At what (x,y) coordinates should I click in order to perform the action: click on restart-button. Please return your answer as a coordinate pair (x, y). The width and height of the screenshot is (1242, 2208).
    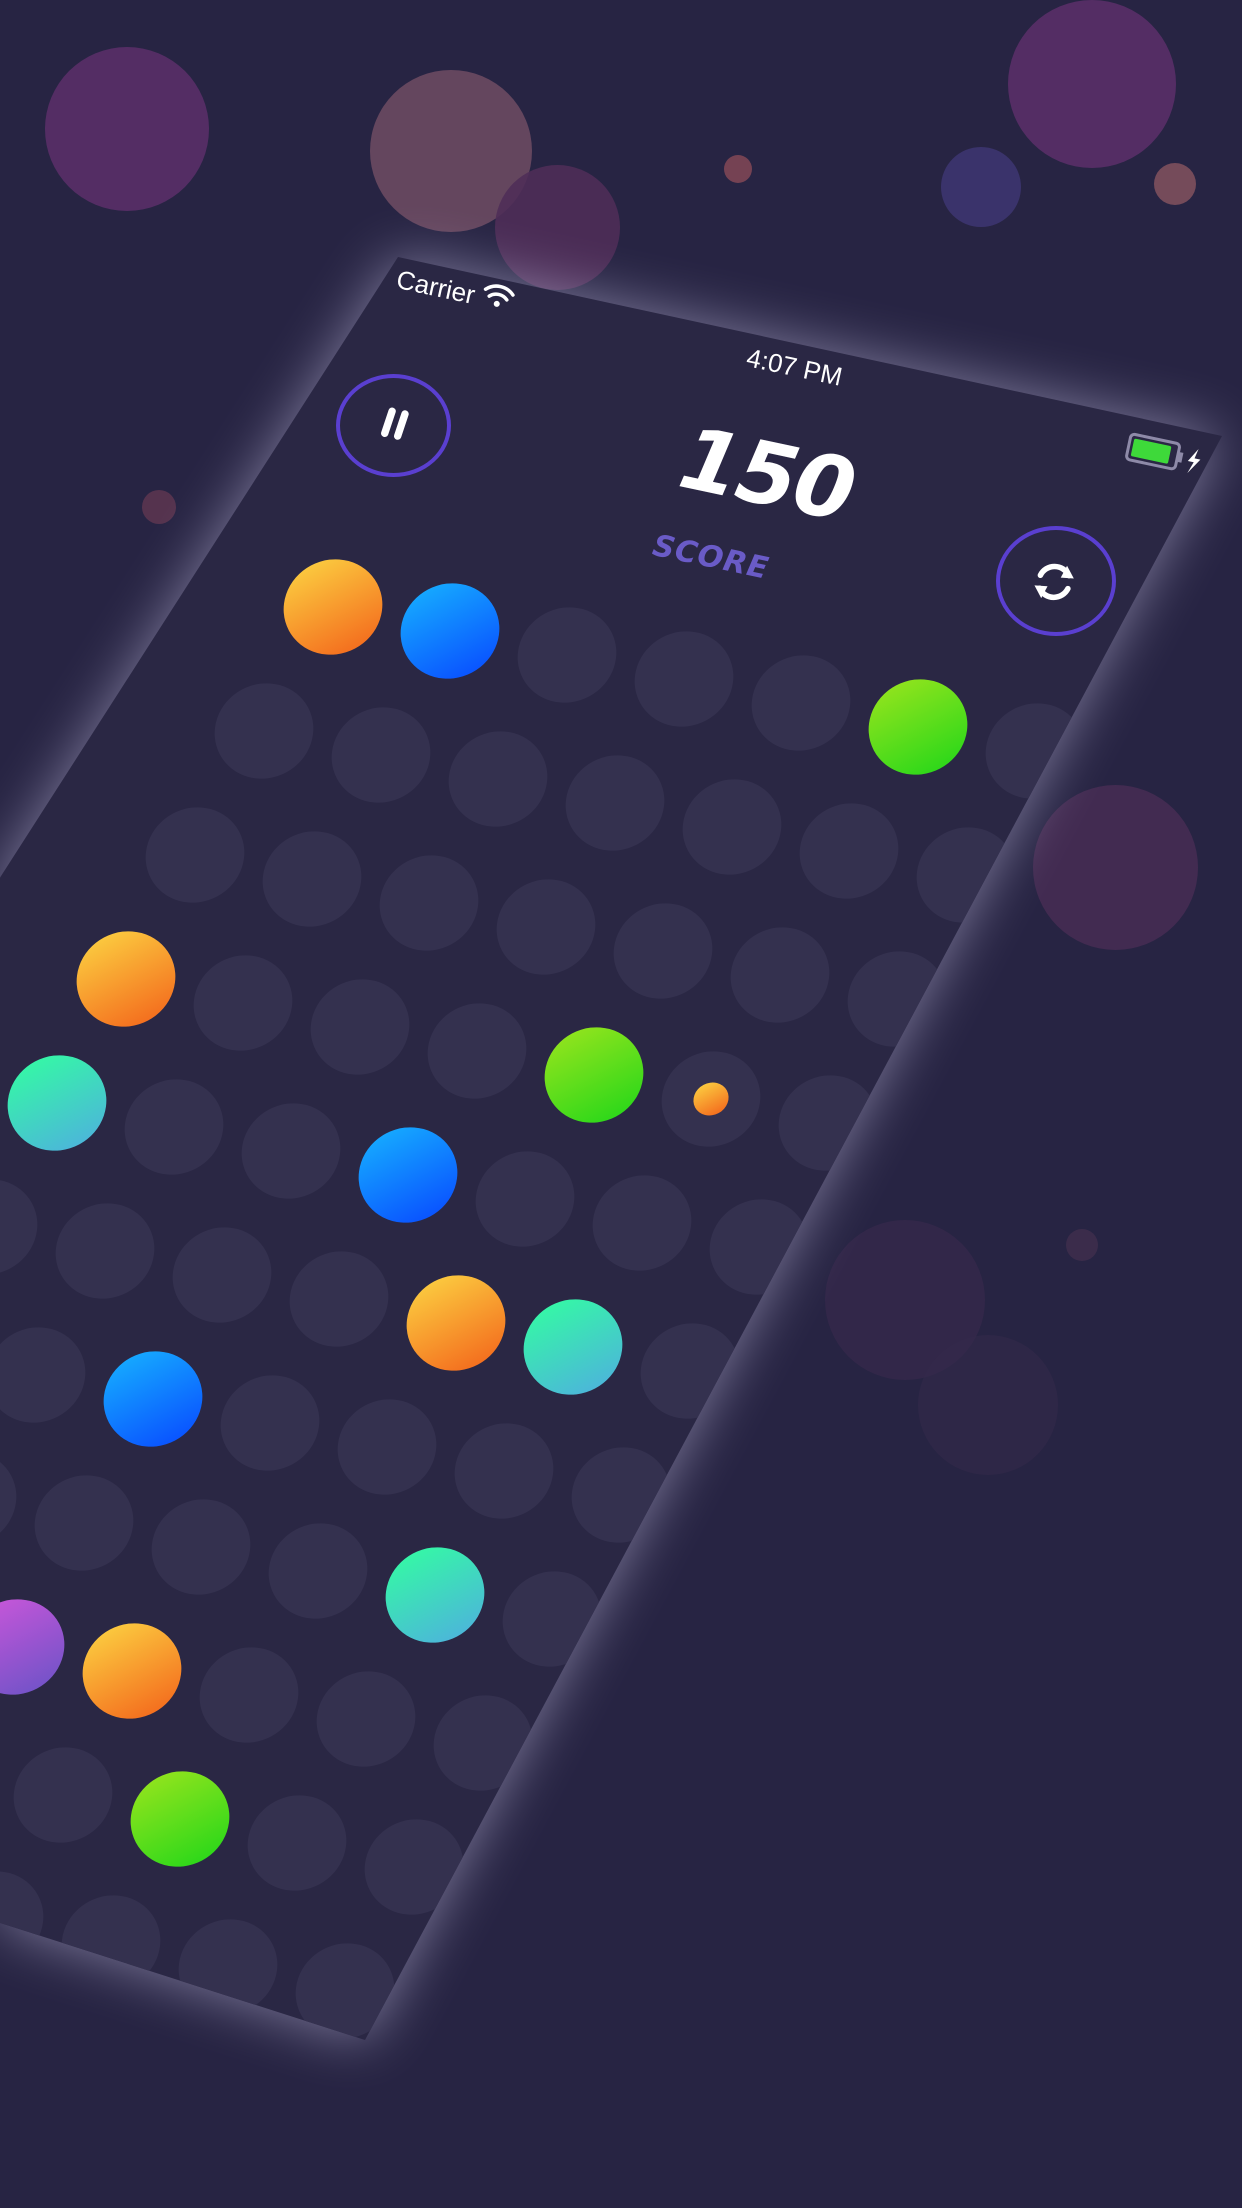
    Looking at the image, I should click on (1056, 581).